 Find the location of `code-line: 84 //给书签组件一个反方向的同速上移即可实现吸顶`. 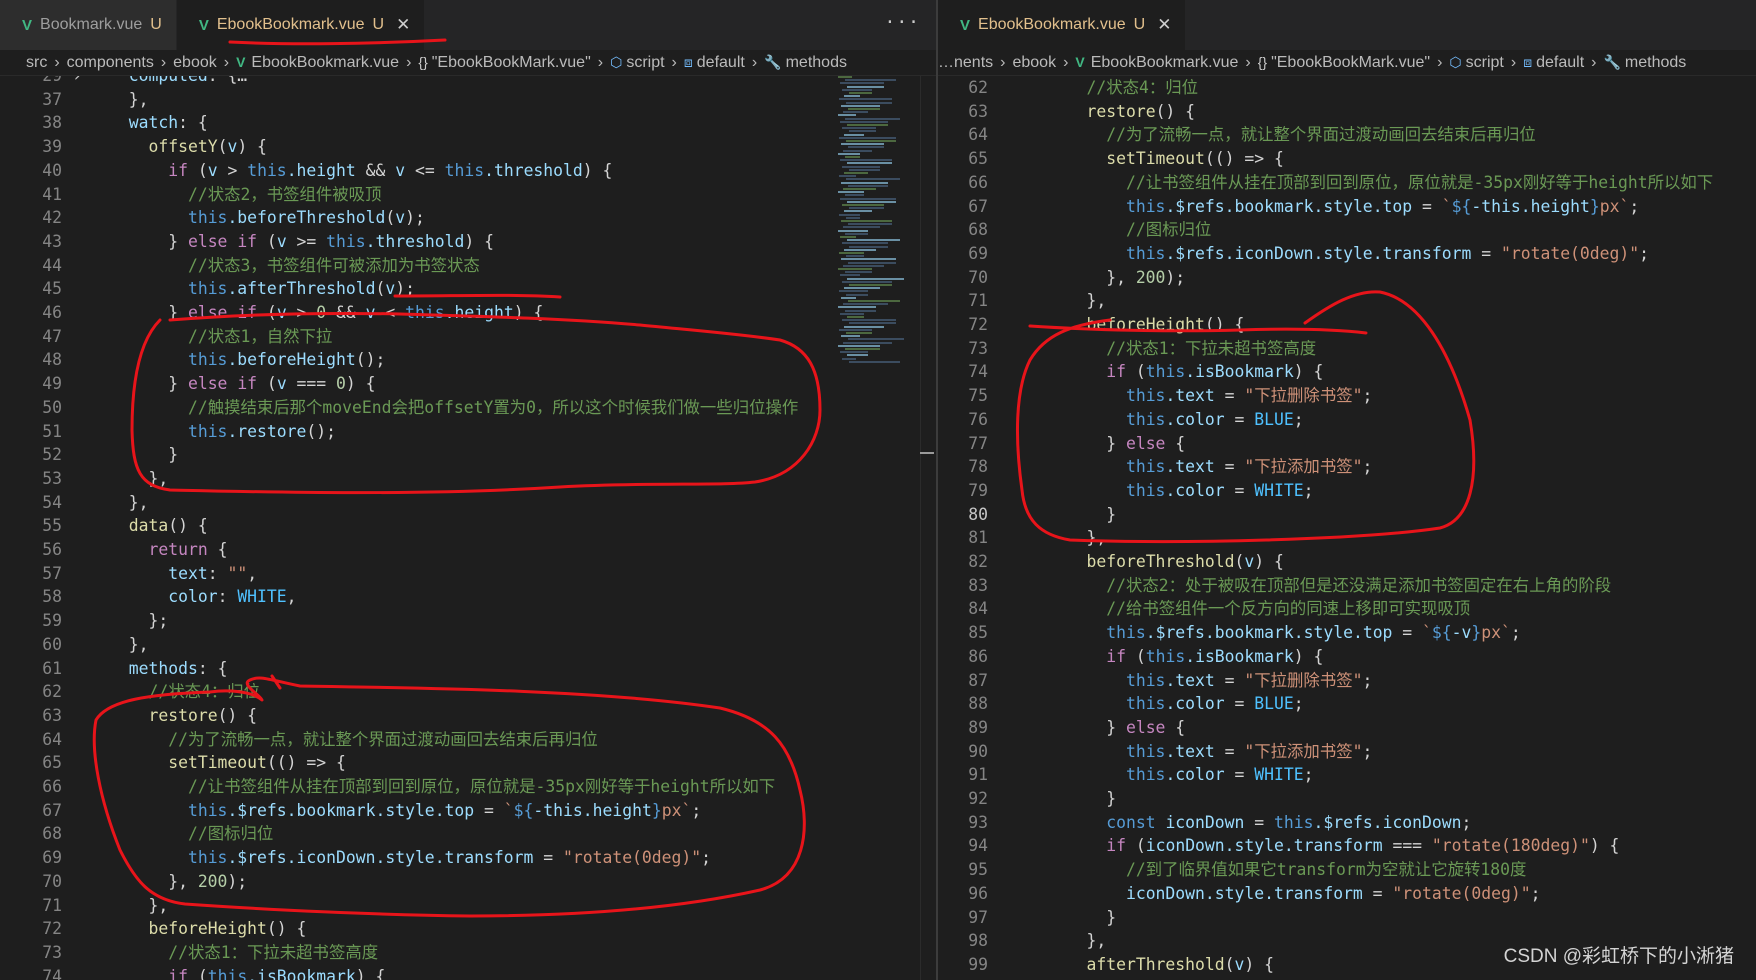

code-line: 84 //给书签组件一个反方向的同速上移即可实现吸顶 is located at coordinates (1204, 609).